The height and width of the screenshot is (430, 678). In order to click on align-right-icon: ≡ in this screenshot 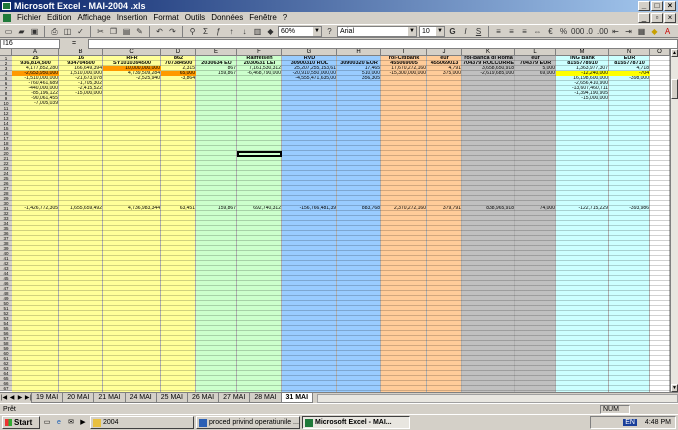, I will do `click(524, 31)`.